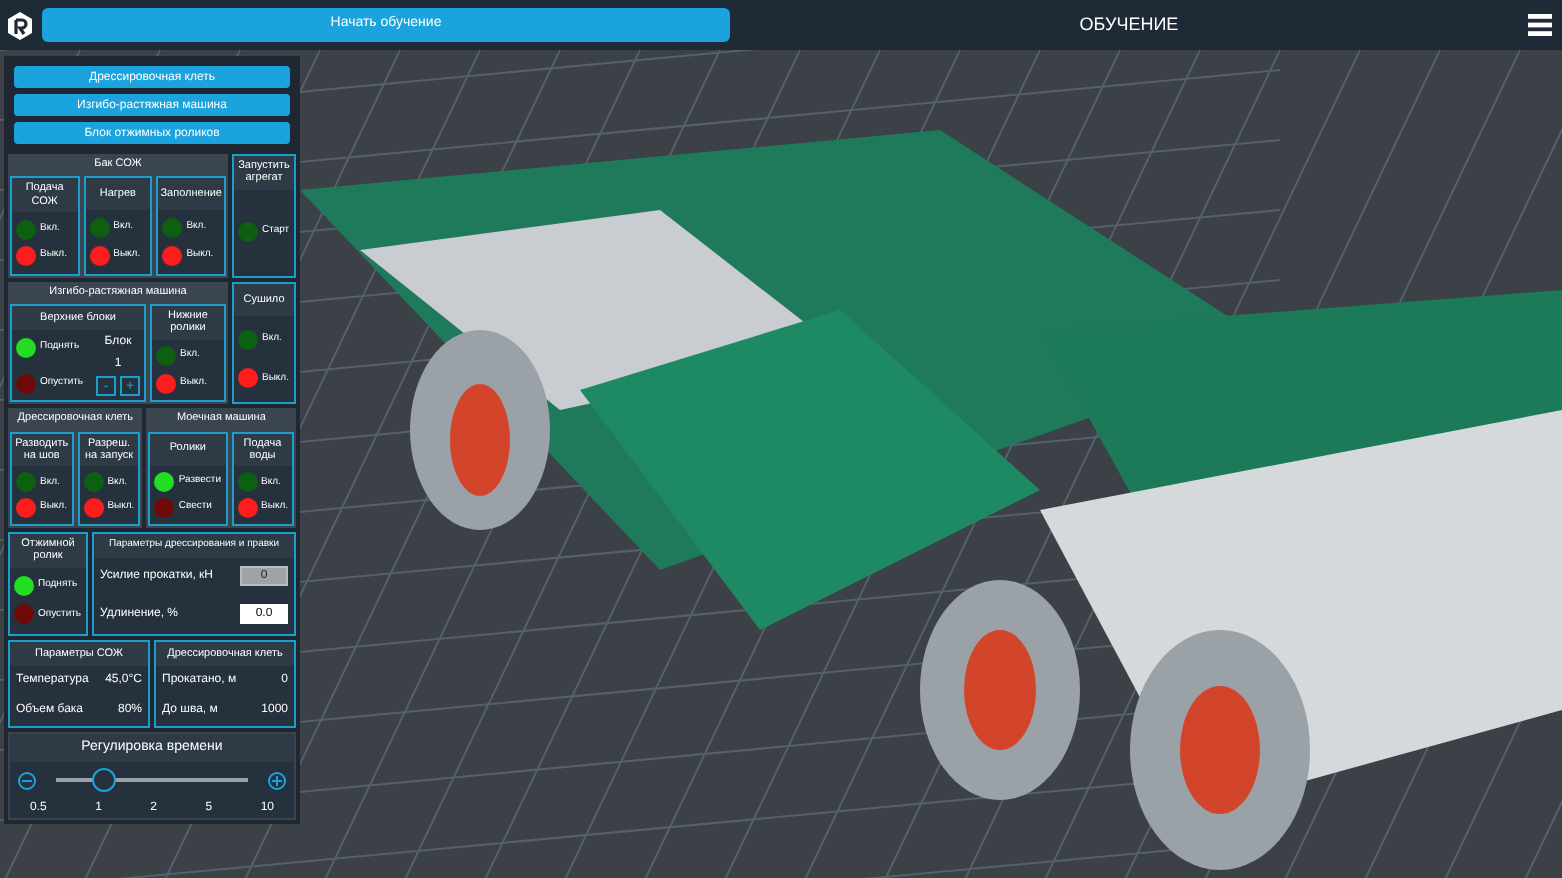  Describe the element at coordinates (20, 25) in the screenshot. I see `app-logo-icon` at that location.